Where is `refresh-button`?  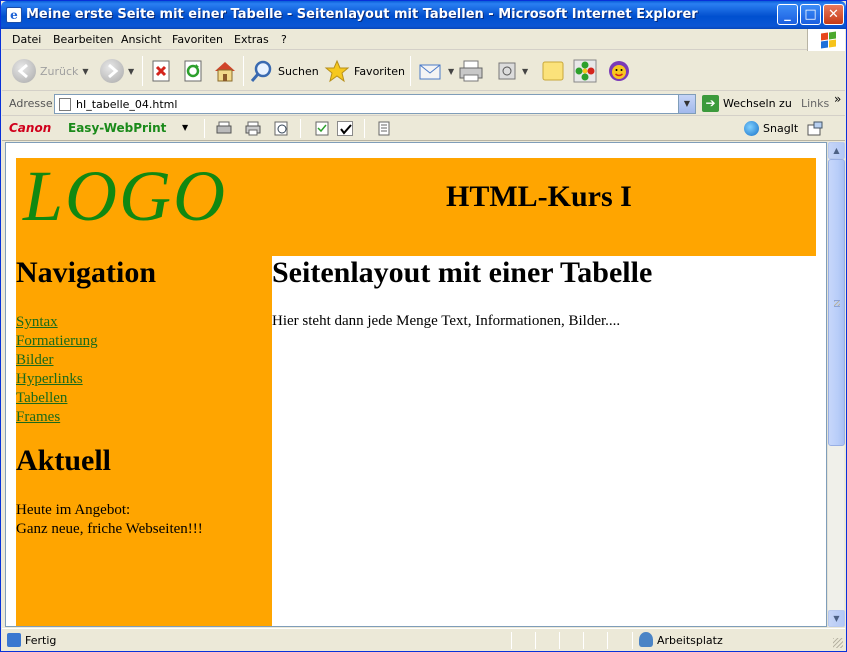 refresh-button is located at coordinates (193, 71).